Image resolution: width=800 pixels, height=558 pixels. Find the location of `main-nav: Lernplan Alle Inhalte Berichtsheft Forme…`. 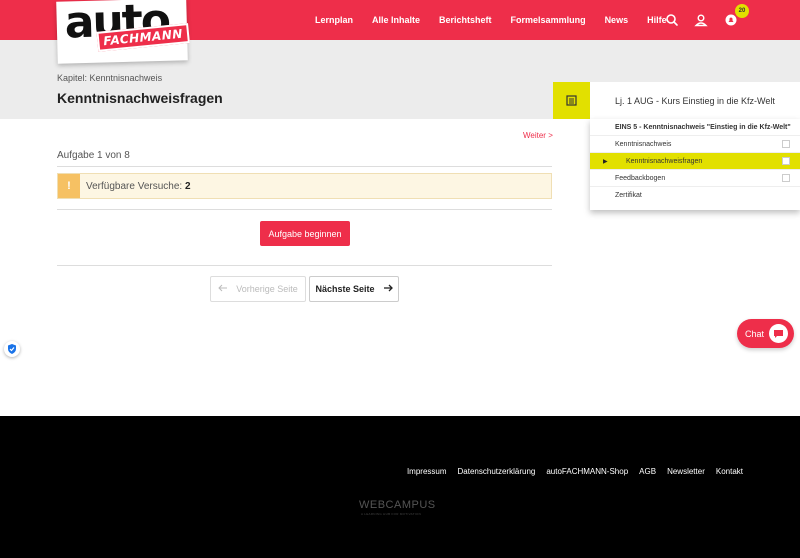

main-nav: Lernplan Alle Inhalte Berichtsheft Forme… is located at coordinates (500, 20).